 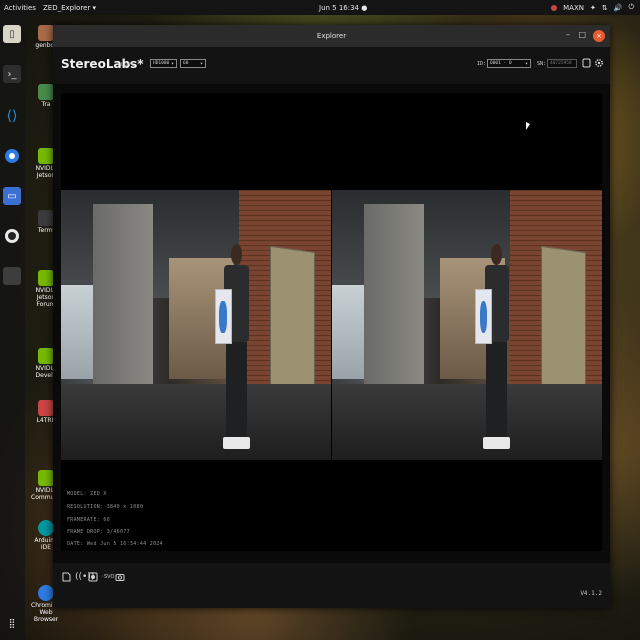 What do you see at coordinates (163, 63) in the screenshot?
I see `resolution-select: HD1080 ▾` at bounding box center [163, 63].